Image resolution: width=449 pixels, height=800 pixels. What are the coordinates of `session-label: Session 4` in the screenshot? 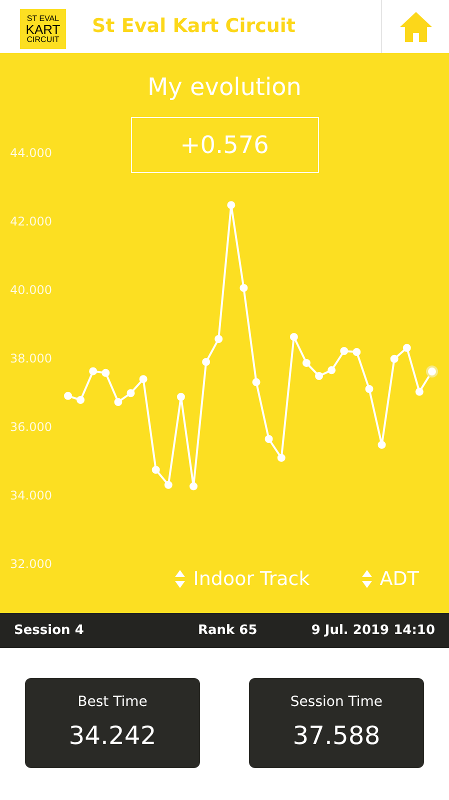 It's located at (49, 631).